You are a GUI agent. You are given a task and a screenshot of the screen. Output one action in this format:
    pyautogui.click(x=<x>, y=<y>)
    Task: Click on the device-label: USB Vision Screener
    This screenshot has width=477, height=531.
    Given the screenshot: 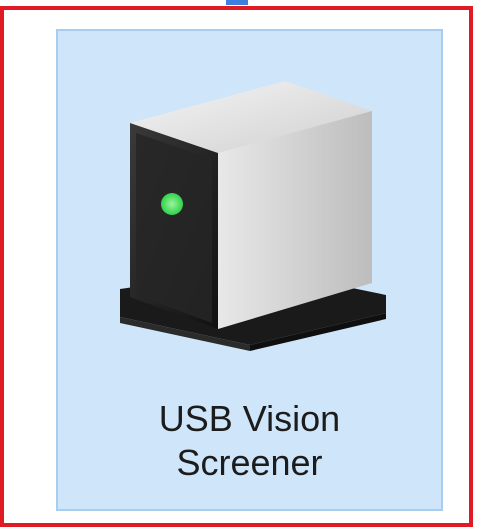 What is the action you would take?
    pyautogui.click(x=249, y=441)
    